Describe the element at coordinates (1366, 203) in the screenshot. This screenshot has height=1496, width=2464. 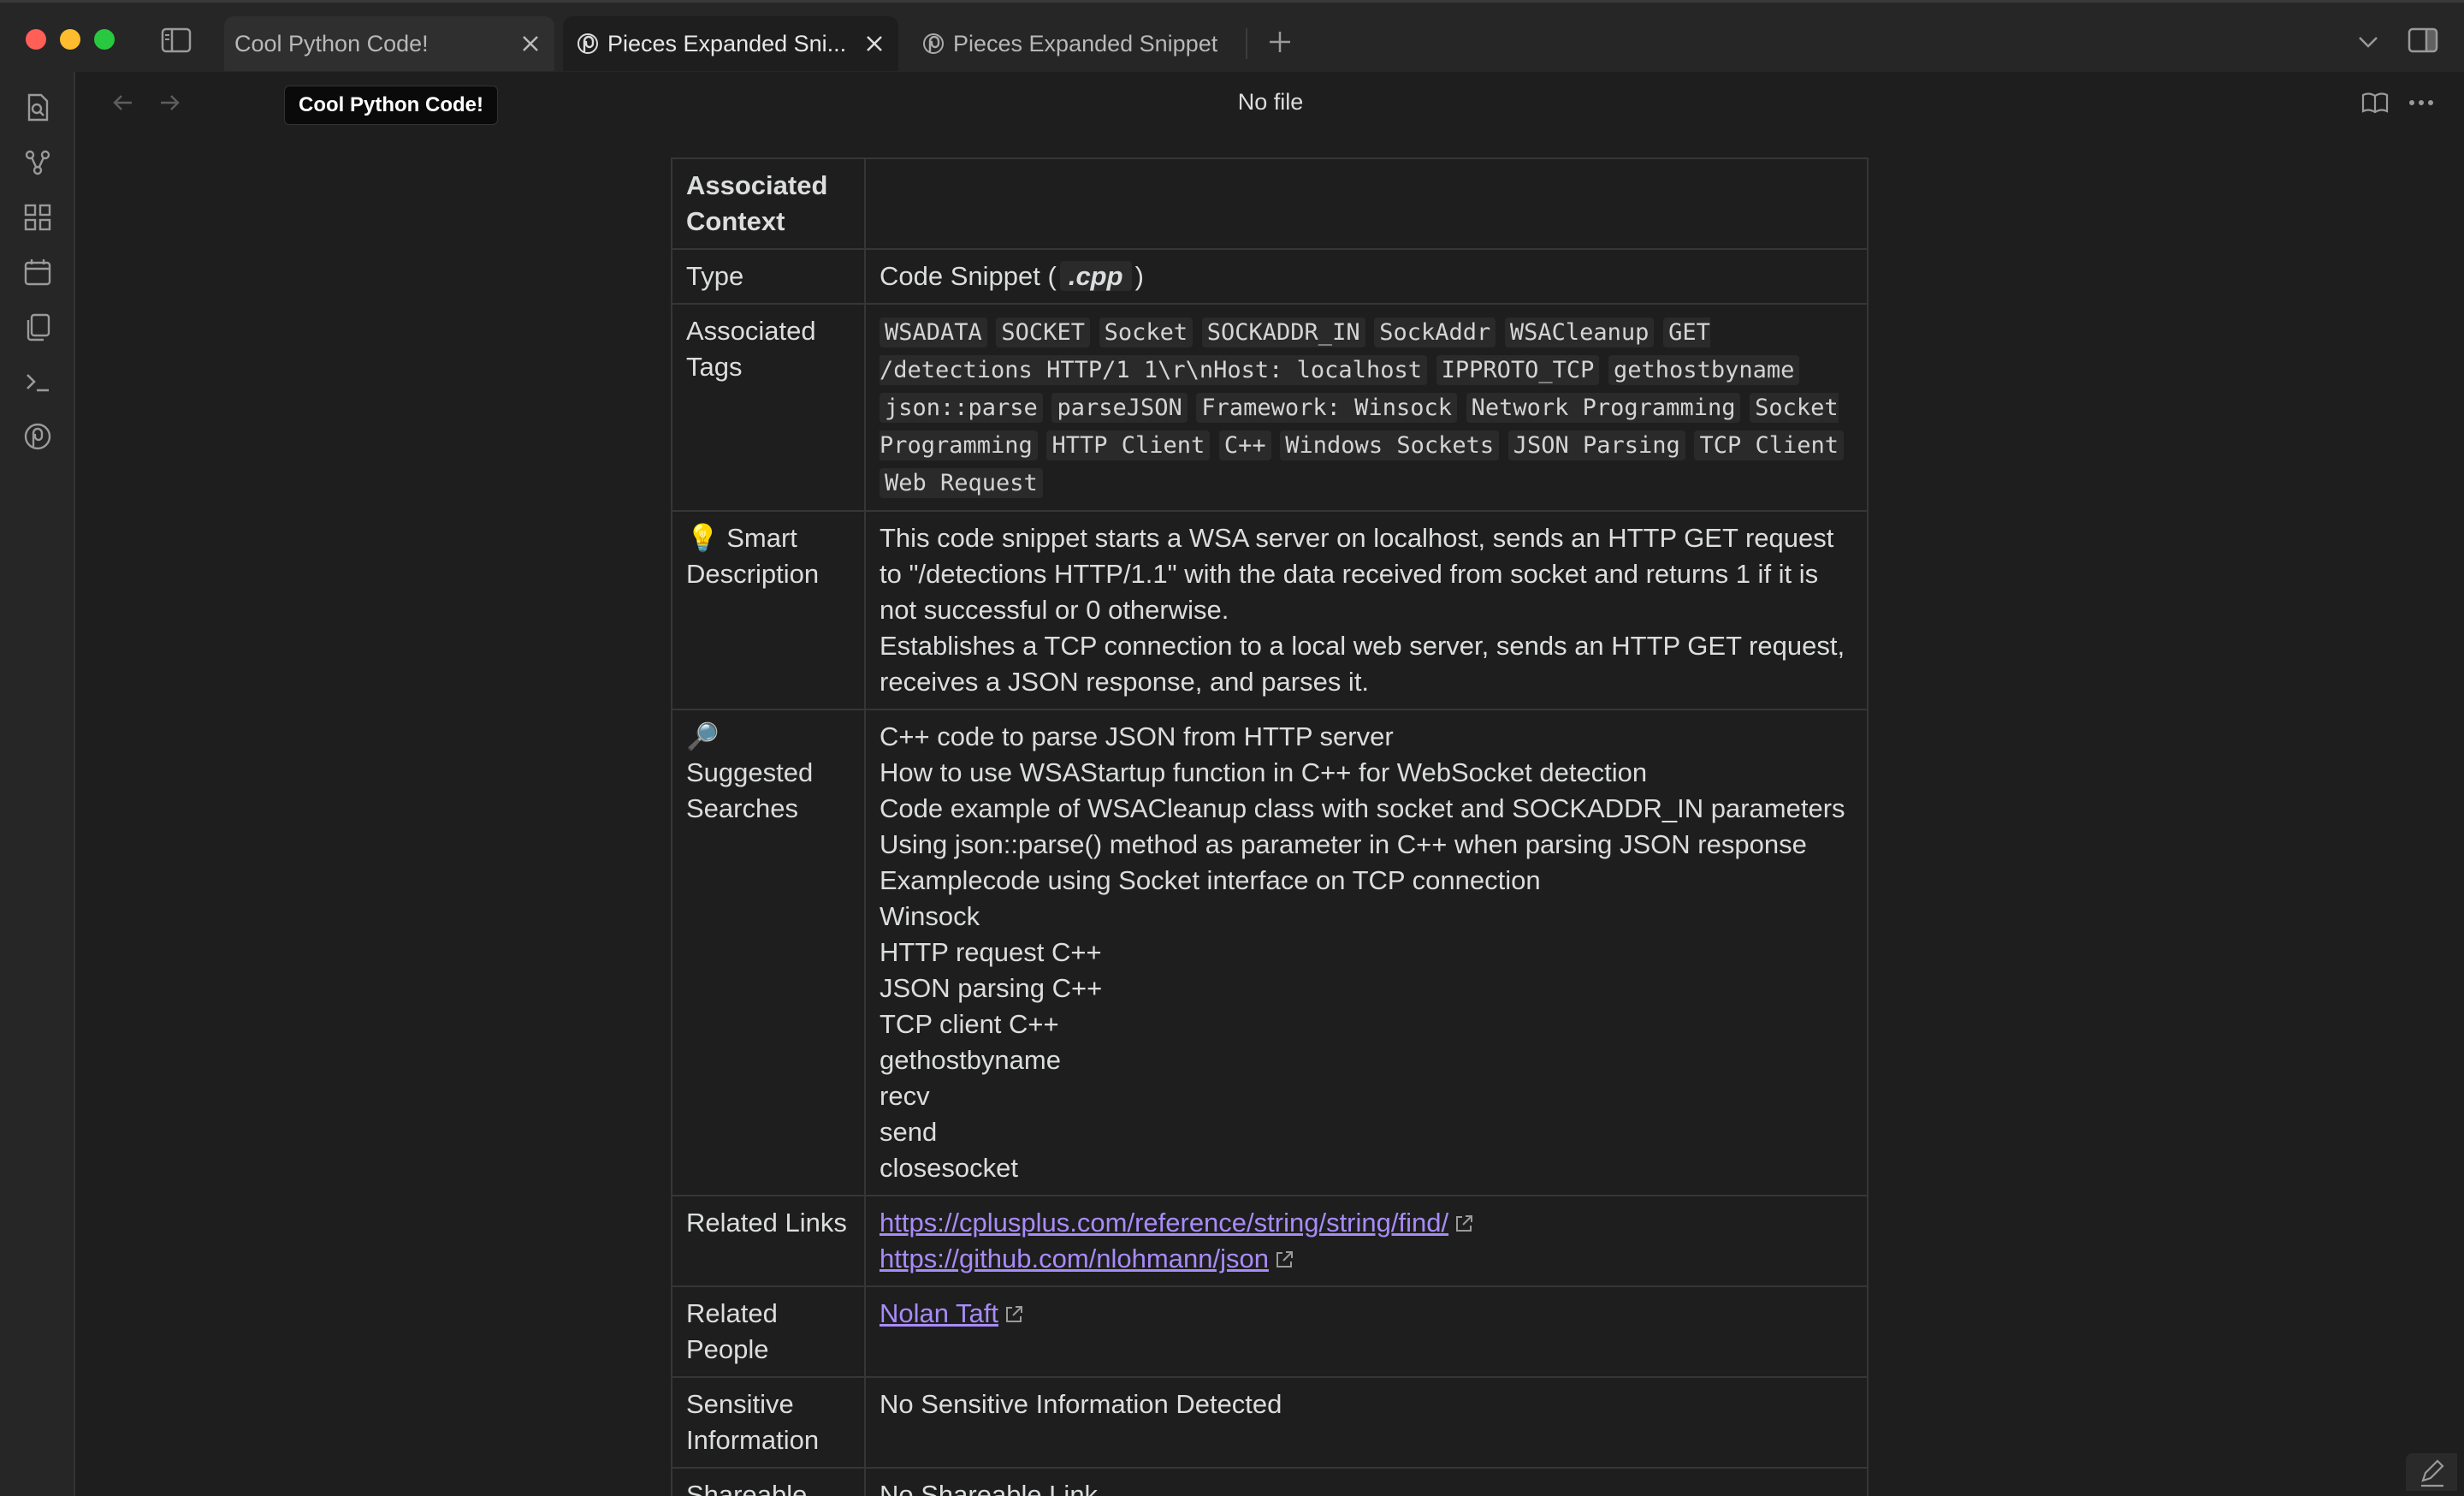
I see `row-value` at that location.